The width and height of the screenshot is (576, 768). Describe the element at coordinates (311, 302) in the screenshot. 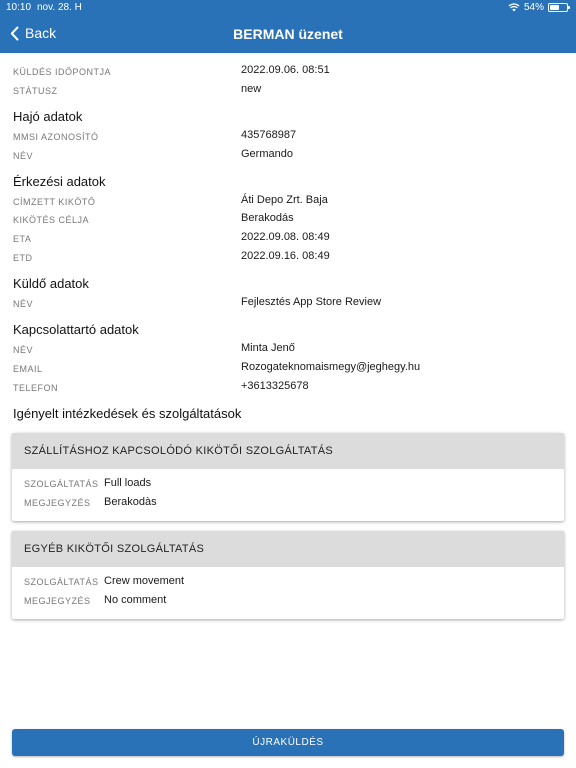

I see `sender-name-value: Fejlesztés App Store Review` at that location.